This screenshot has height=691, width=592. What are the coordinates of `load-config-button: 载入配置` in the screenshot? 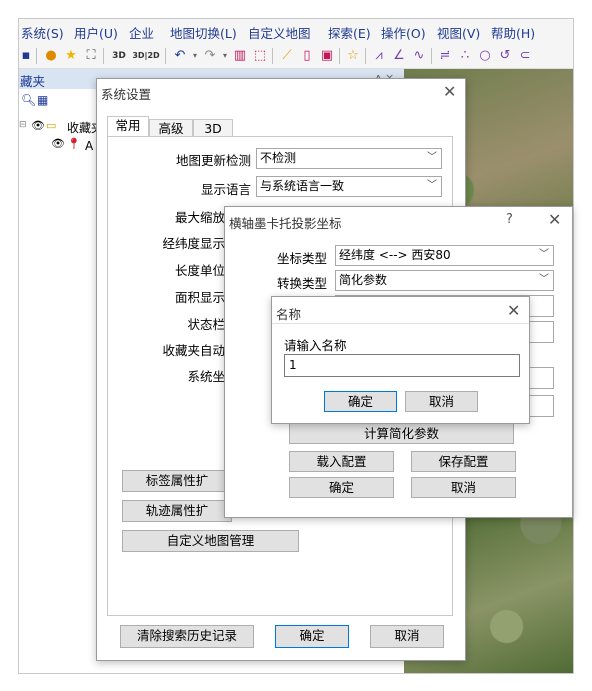 It's located at (341, 461).